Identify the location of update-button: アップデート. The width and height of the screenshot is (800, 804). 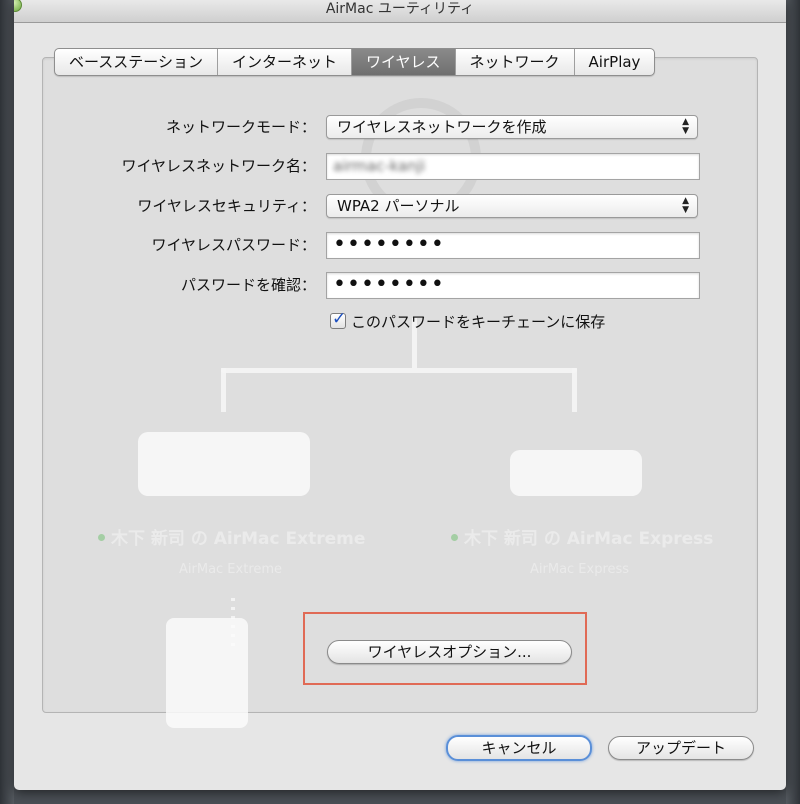
(681, 748).